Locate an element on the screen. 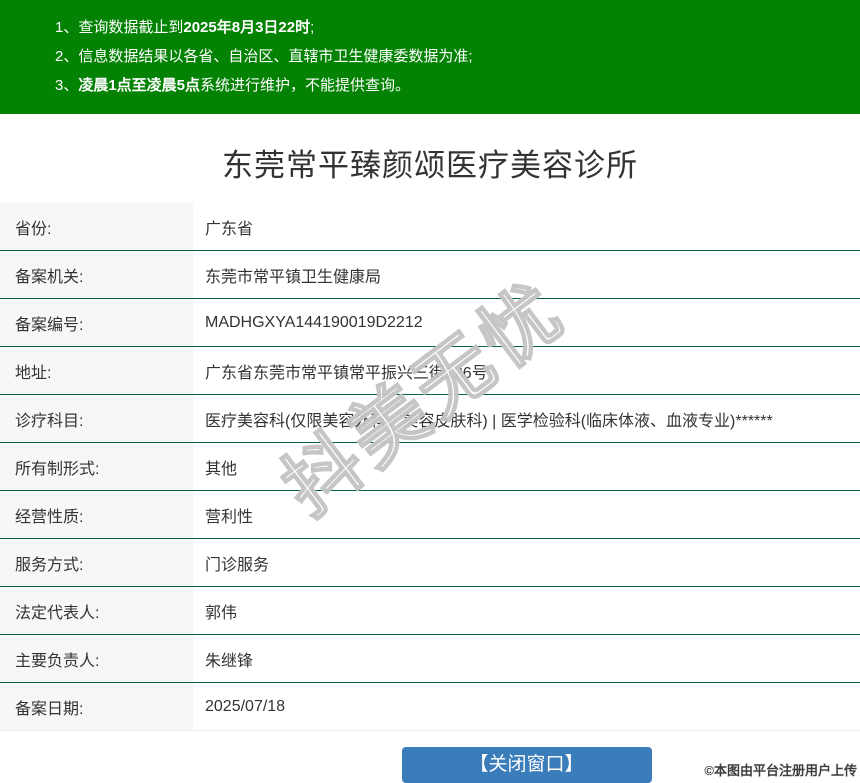 This screenshot has height=783, width=860. row-label: 所有制形式: is located at coordinates (96, 466).